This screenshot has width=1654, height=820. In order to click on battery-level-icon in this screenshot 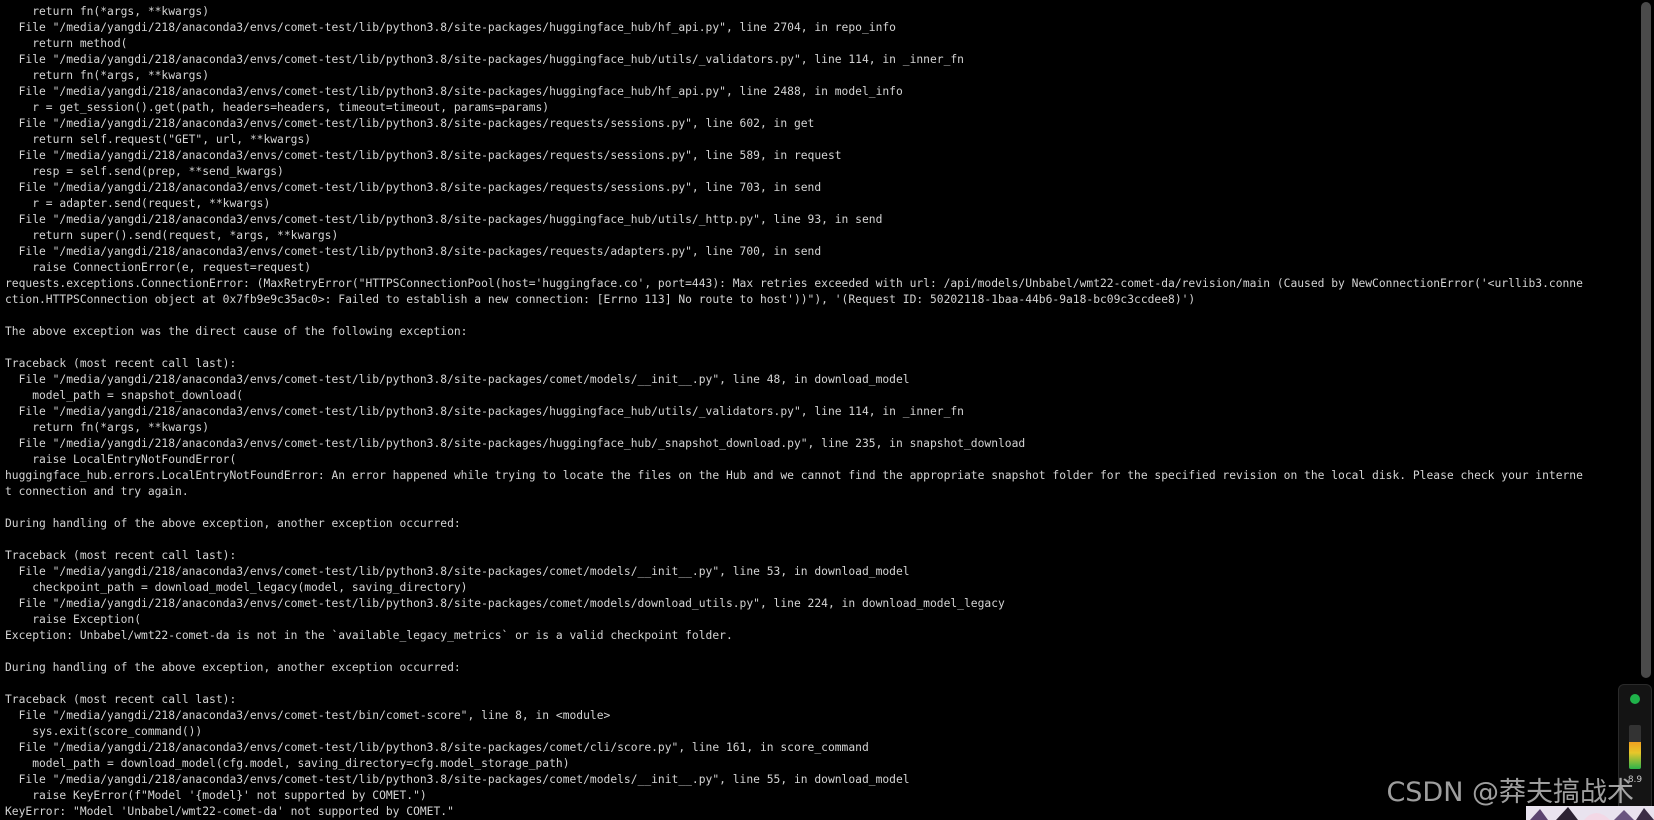, I will do `click(1635, 747)`.